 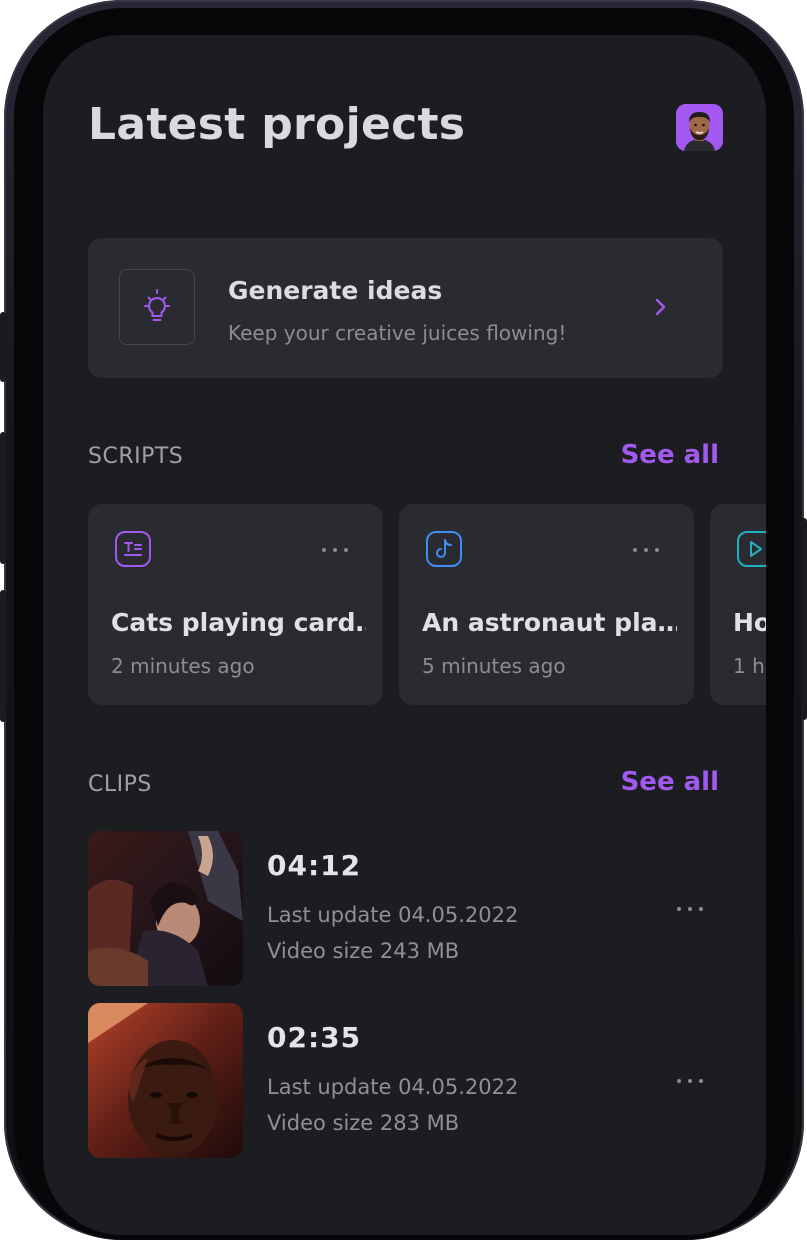 I want to click on script-time: 2 minutes ago, so click(x=183, y=666).